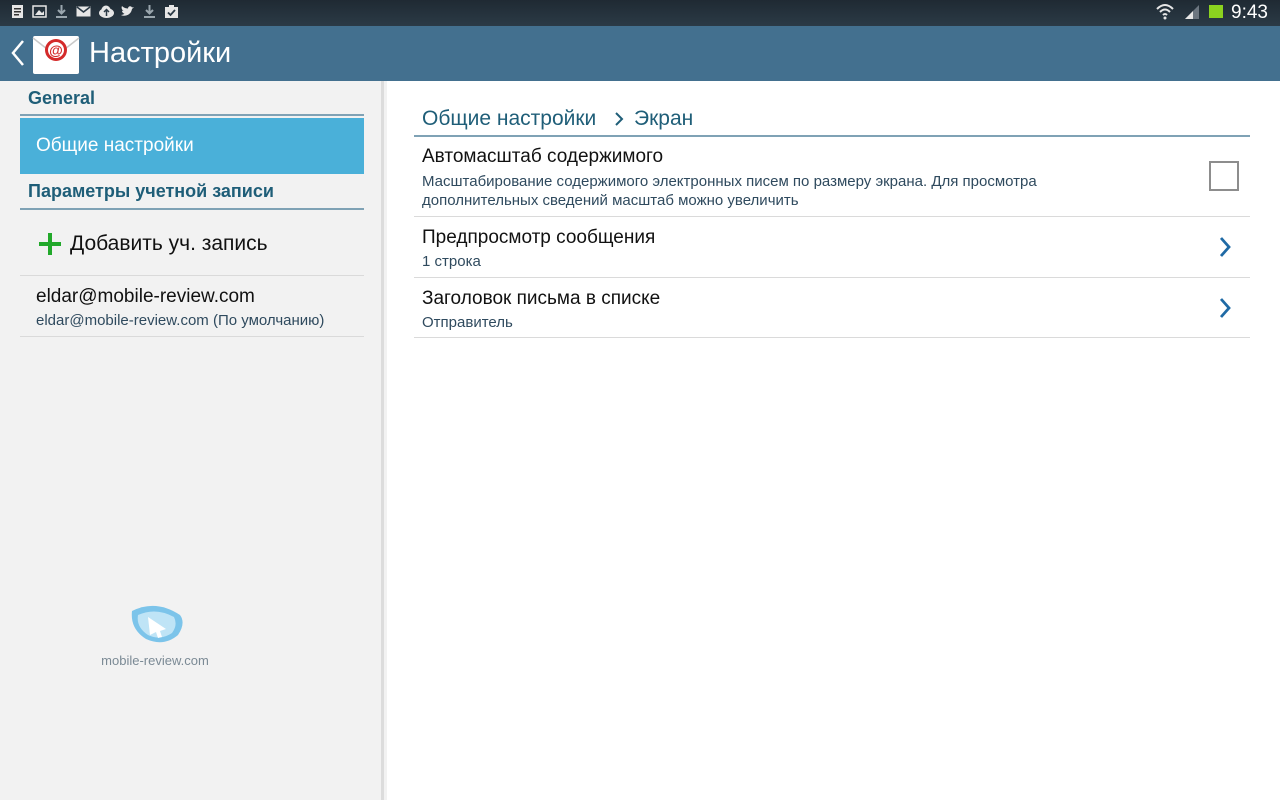 The width and height of the screenshot is (1280, 800). Describe the element at coordinates (180, 320) in the screenshot. I see `account-subtitle: eldar@mobile-review.com (По умолчанию)` at that location.